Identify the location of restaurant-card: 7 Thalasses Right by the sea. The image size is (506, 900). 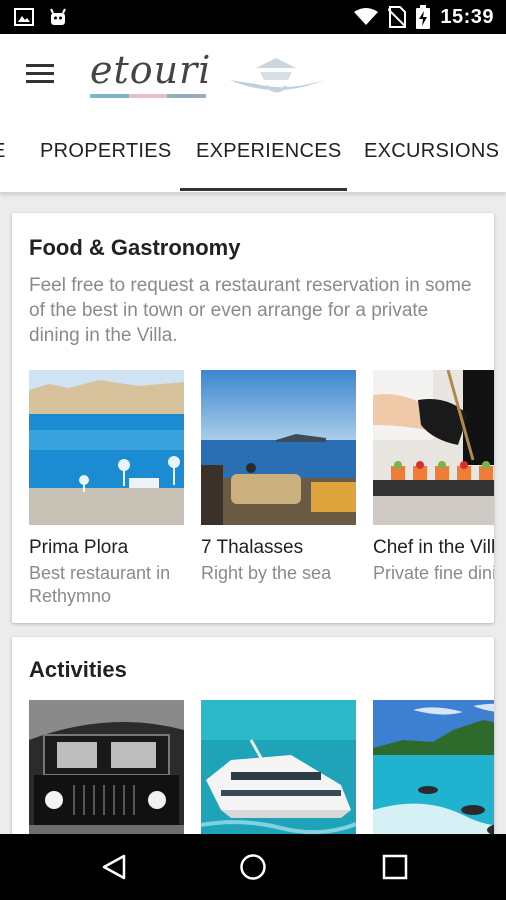
(278, 489).